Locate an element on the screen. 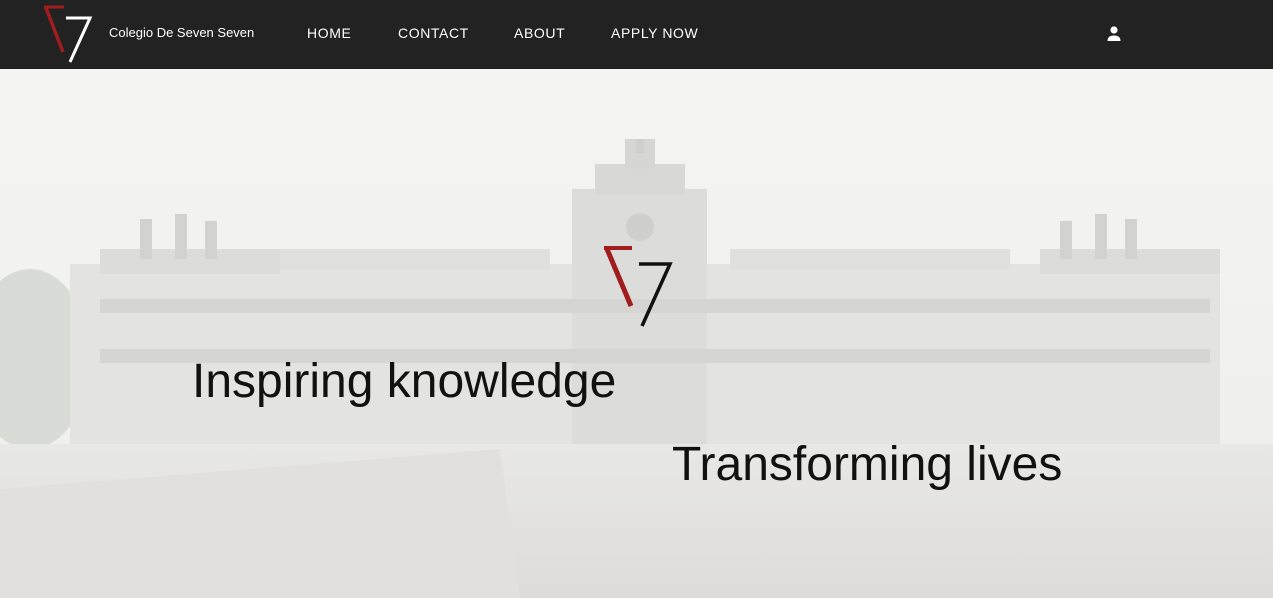 The width and height of the screenshot is (1273, 598). nav-home-link: HOME is located at coordinates (329, 33).